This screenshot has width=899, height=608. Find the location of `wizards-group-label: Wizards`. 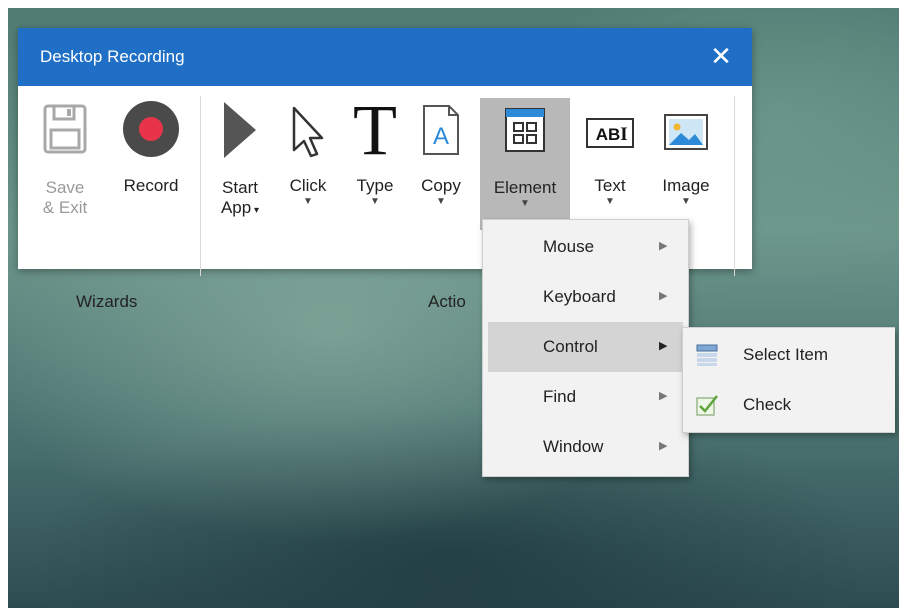

wizards-group-label: Wizards is located at coordinates (107, 301).